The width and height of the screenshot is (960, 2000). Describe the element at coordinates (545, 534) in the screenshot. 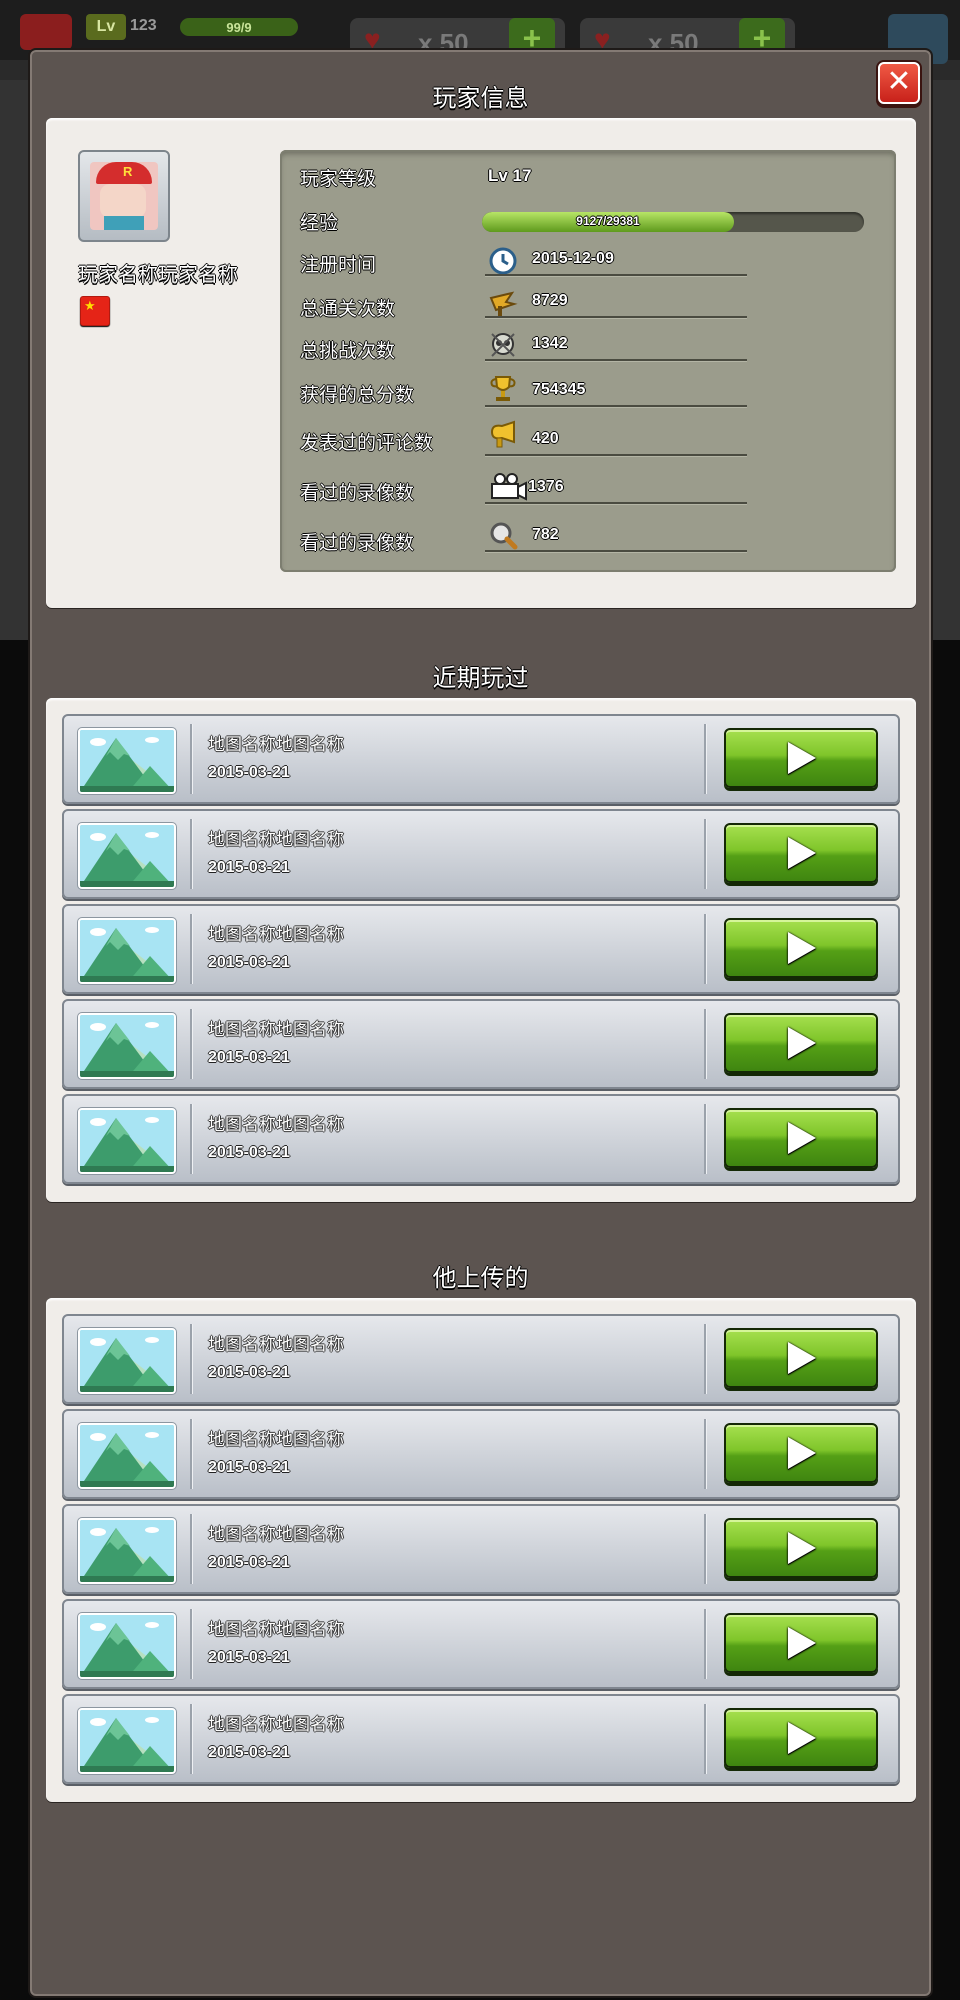

I see `stat-value-replays-watched-2: 782` at that location.